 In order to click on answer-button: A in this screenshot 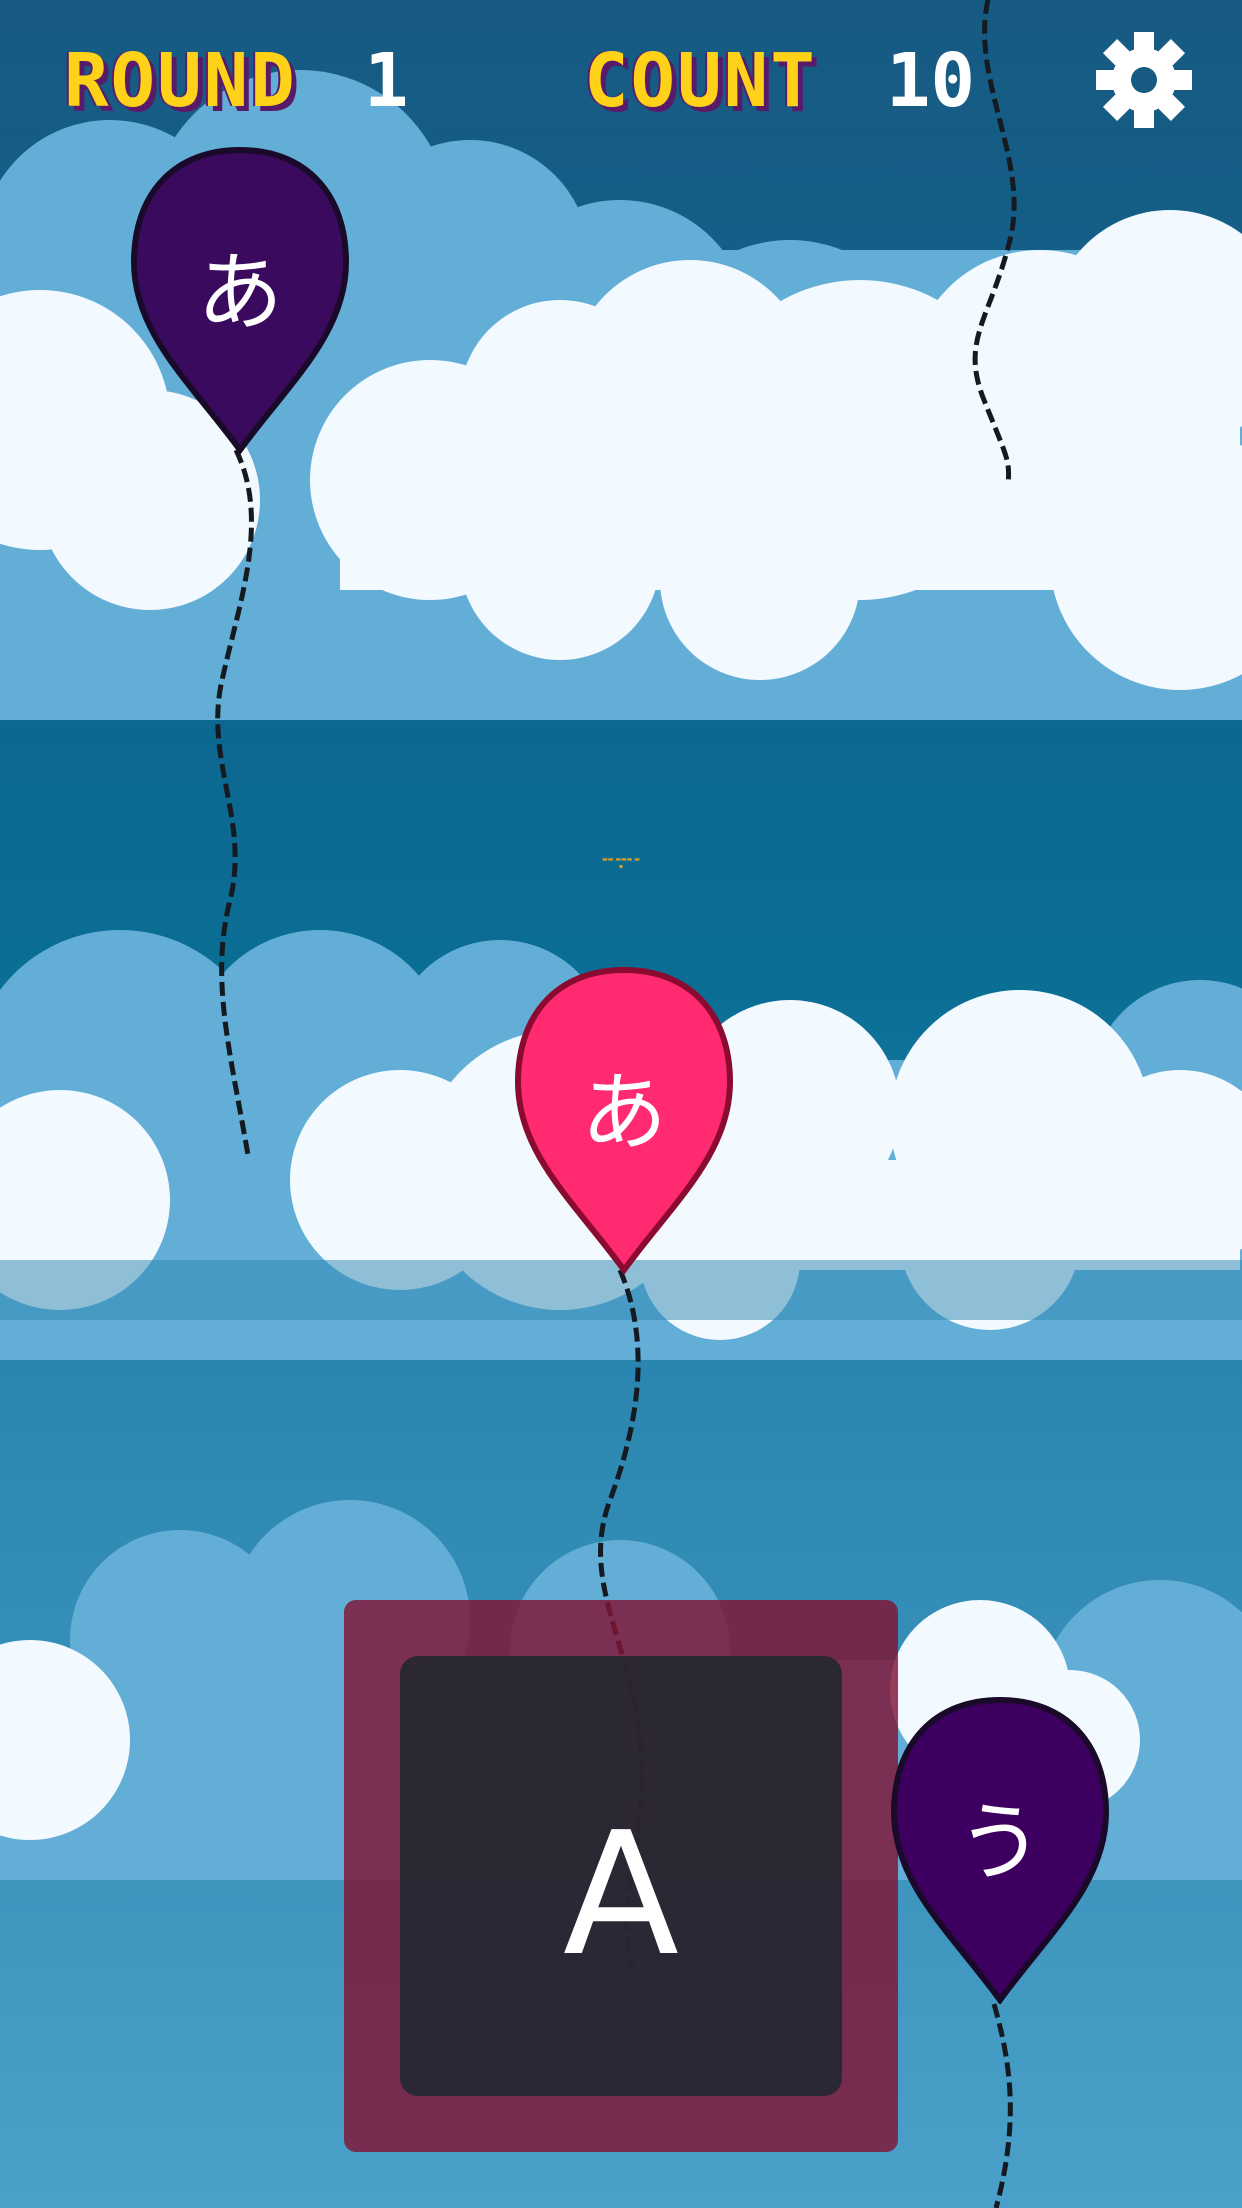, I will do `click(621, 1876)`.